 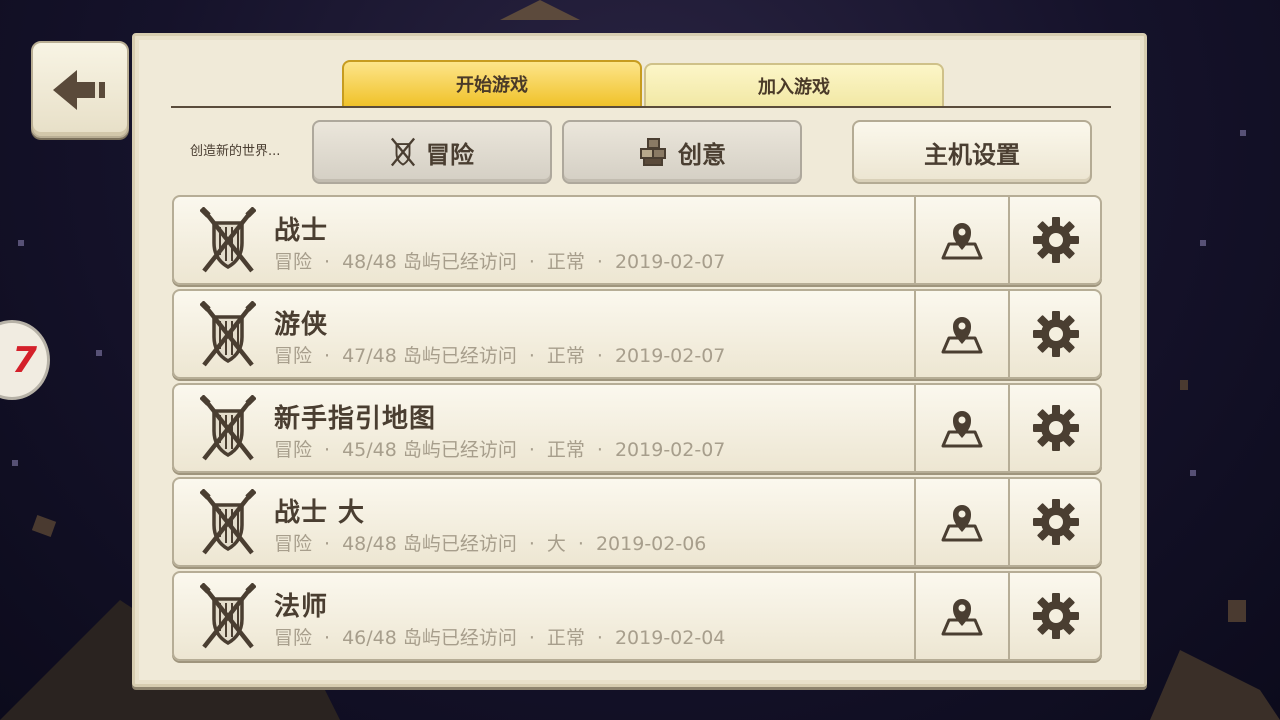 What do you see at coordinates (794, 84) in the screenshot?
I see `tab-join-game: 加入游戏` at bounding box center [794, 84].